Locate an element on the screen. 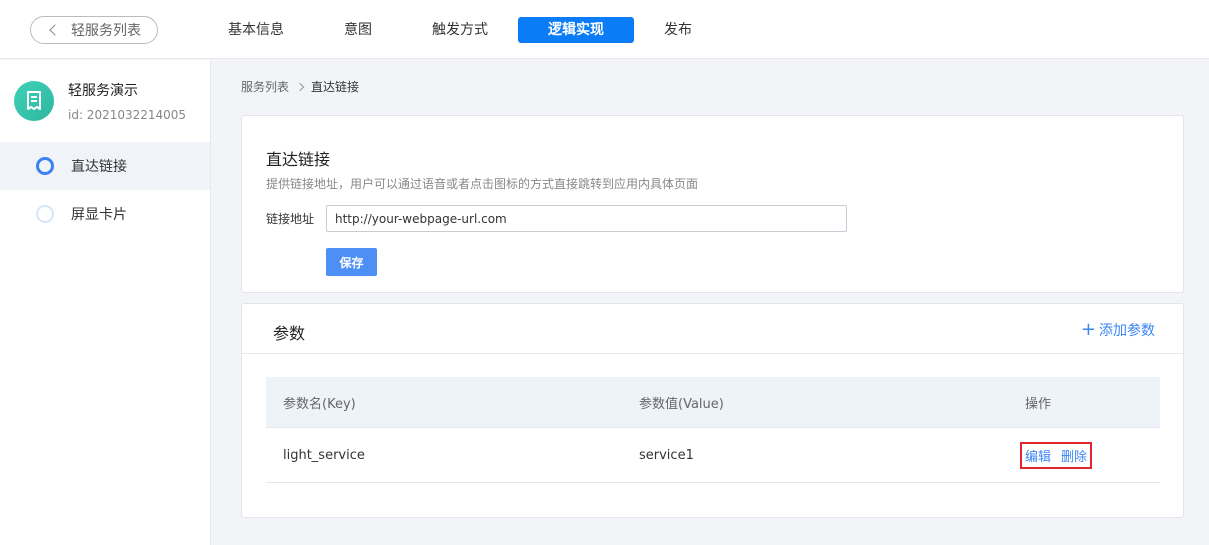 The height and width of the screenshot is (545, 1209). sidebar-item-screen-card: 屏显卡片 is located at coordinates (105, 214).